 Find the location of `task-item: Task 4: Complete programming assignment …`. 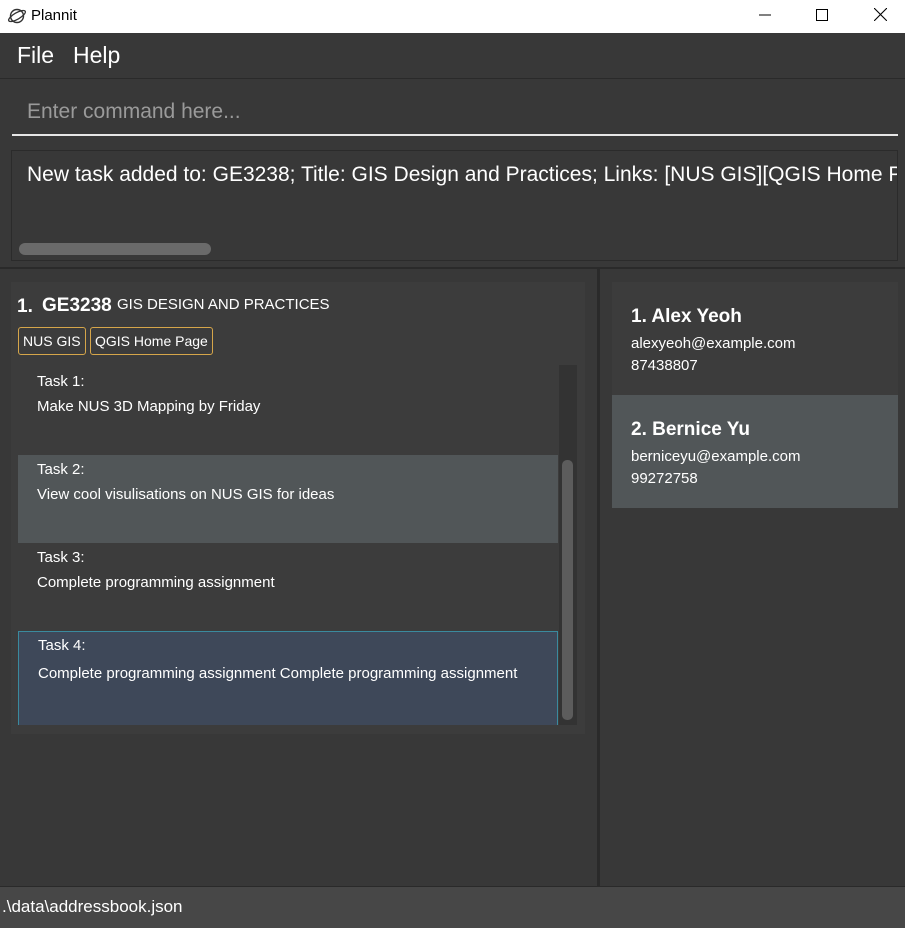

task-item: Task 4: Complete programming assignment … is located at coordinates (288, 678).